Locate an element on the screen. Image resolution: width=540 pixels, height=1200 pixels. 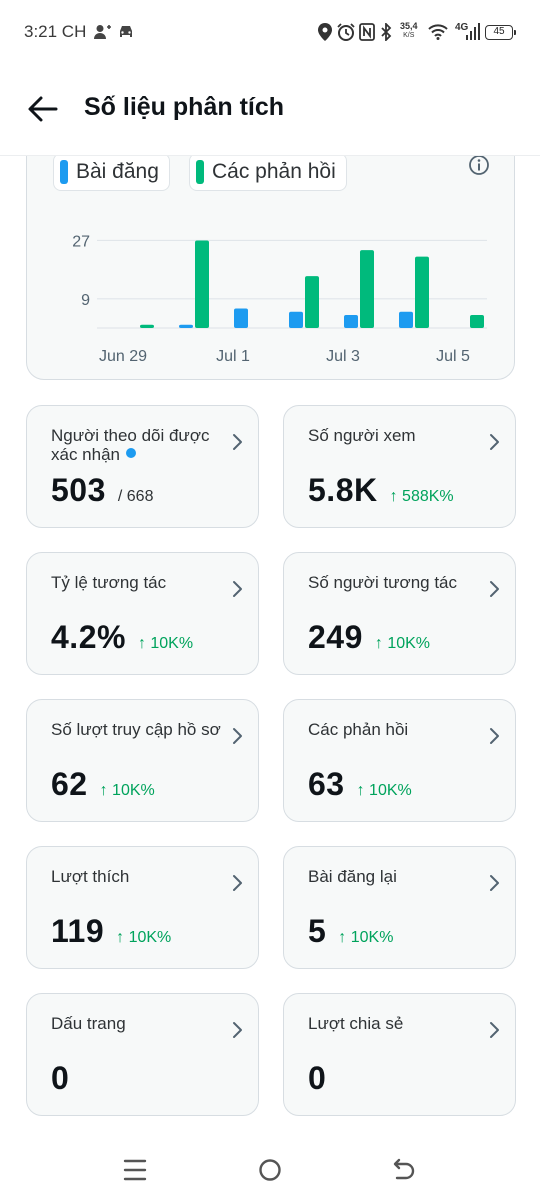
metric-card: Dấu trang 0 is located at coordinates (142, 1054).